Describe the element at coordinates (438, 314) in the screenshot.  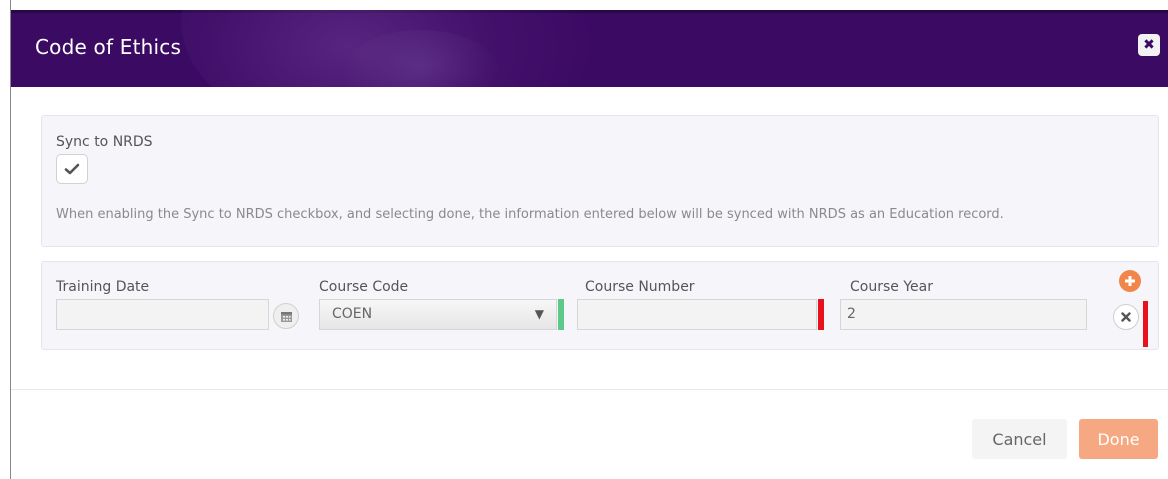
I see `course-code-select: COEN ▼` at that location.